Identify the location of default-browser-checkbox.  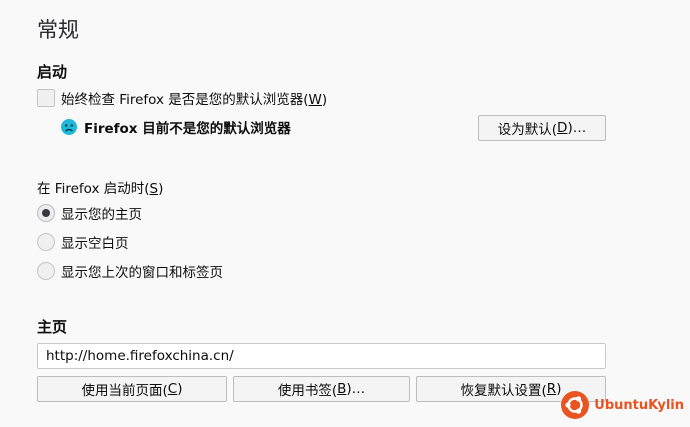
(46, 98).